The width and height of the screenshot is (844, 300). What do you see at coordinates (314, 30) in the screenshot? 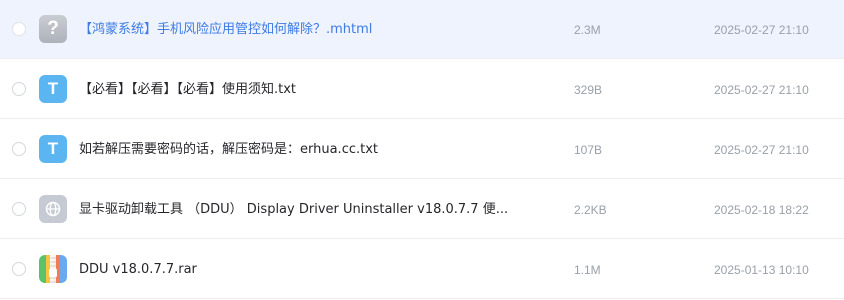
I see `file-name: 【鸿蒙系统】手机风险应用管控如何解除？.mhtml` at bounding box center [314, 30].